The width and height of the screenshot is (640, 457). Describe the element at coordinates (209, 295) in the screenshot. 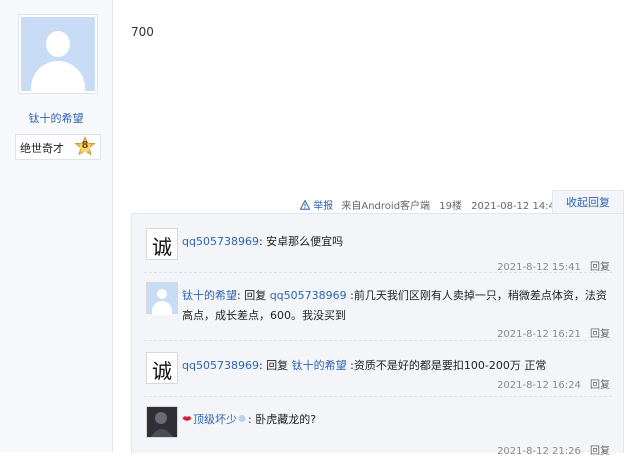

I see `commenter-name-link: 钛十的希望` at that location.